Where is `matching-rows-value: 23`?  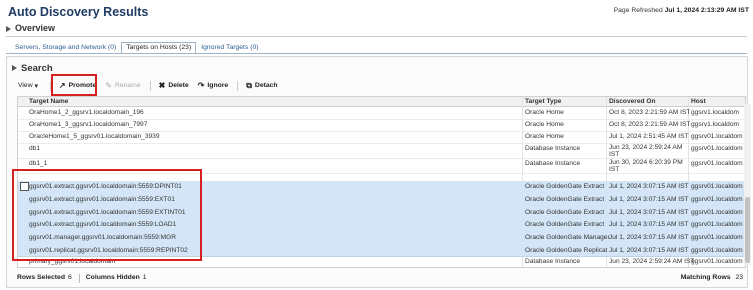 matching-rows-value: 23 is located at coordinates (739, 277).